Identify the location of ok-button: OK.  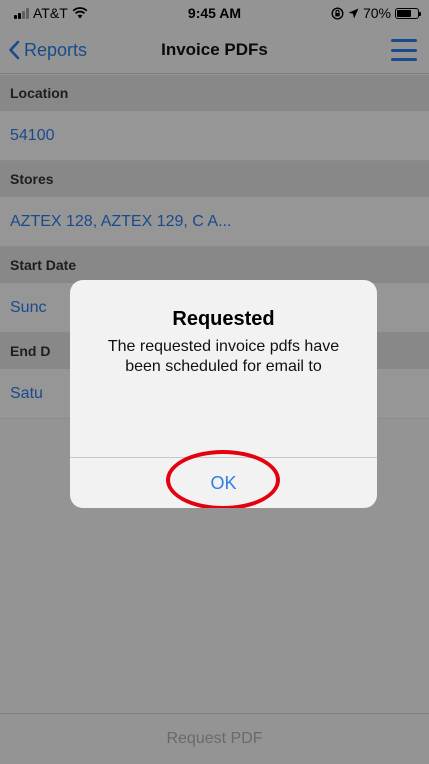
(223, 479).